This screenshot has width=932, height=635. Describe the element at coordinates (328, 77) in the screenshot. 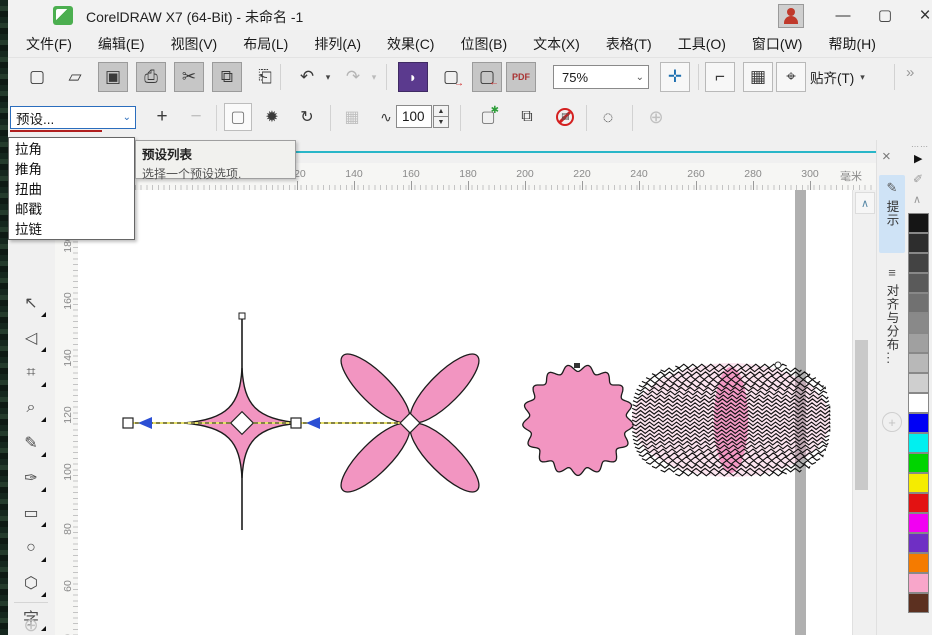

I see `undo-dropdown-caret: ▾` at that location.